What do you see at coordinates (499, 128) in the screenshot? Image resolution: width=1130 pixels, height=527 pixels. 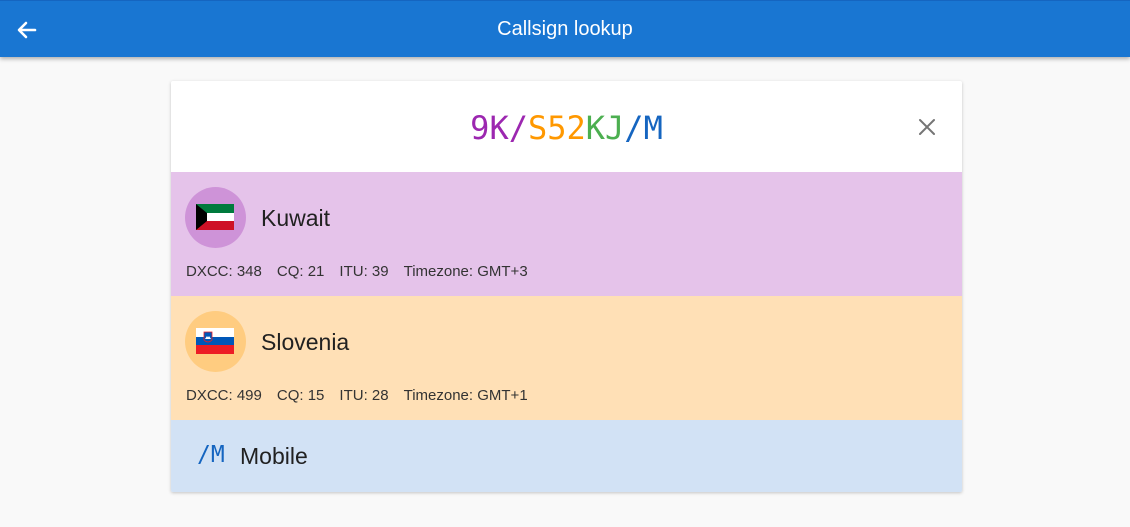 I see `callsign-prefix: 9K/` at bounding box center [499, 128].